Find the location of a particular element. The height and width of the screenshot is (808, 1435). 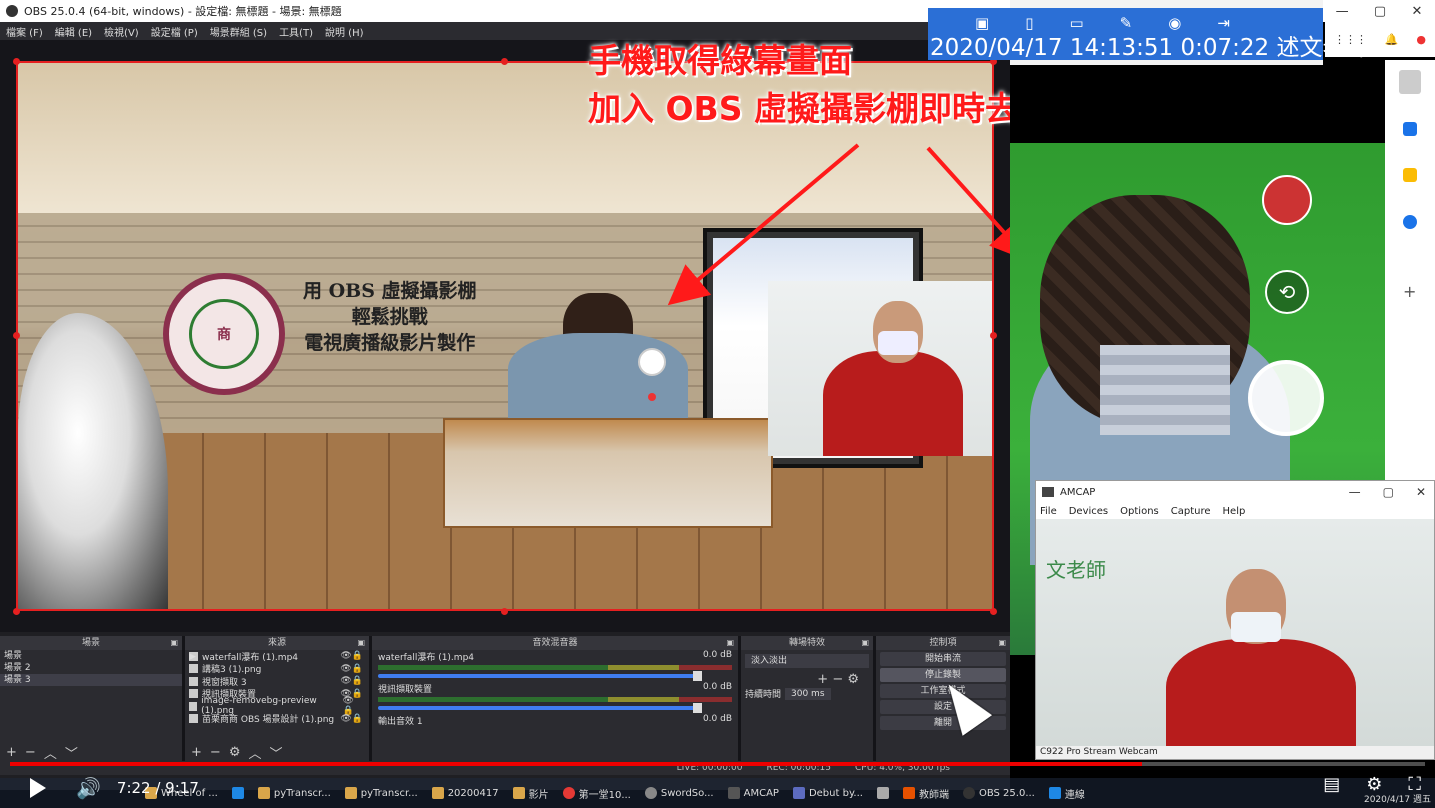

camera-flip-icon: ⟲ is located at coordinates (1287, 292).